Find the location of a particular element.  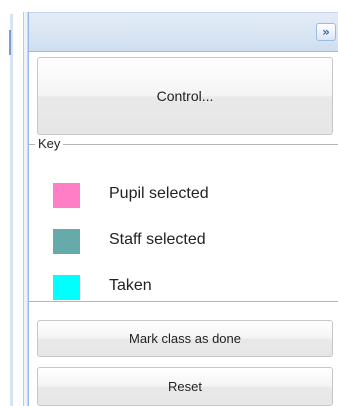

left-rail-line is located at coordinates (11, 210).